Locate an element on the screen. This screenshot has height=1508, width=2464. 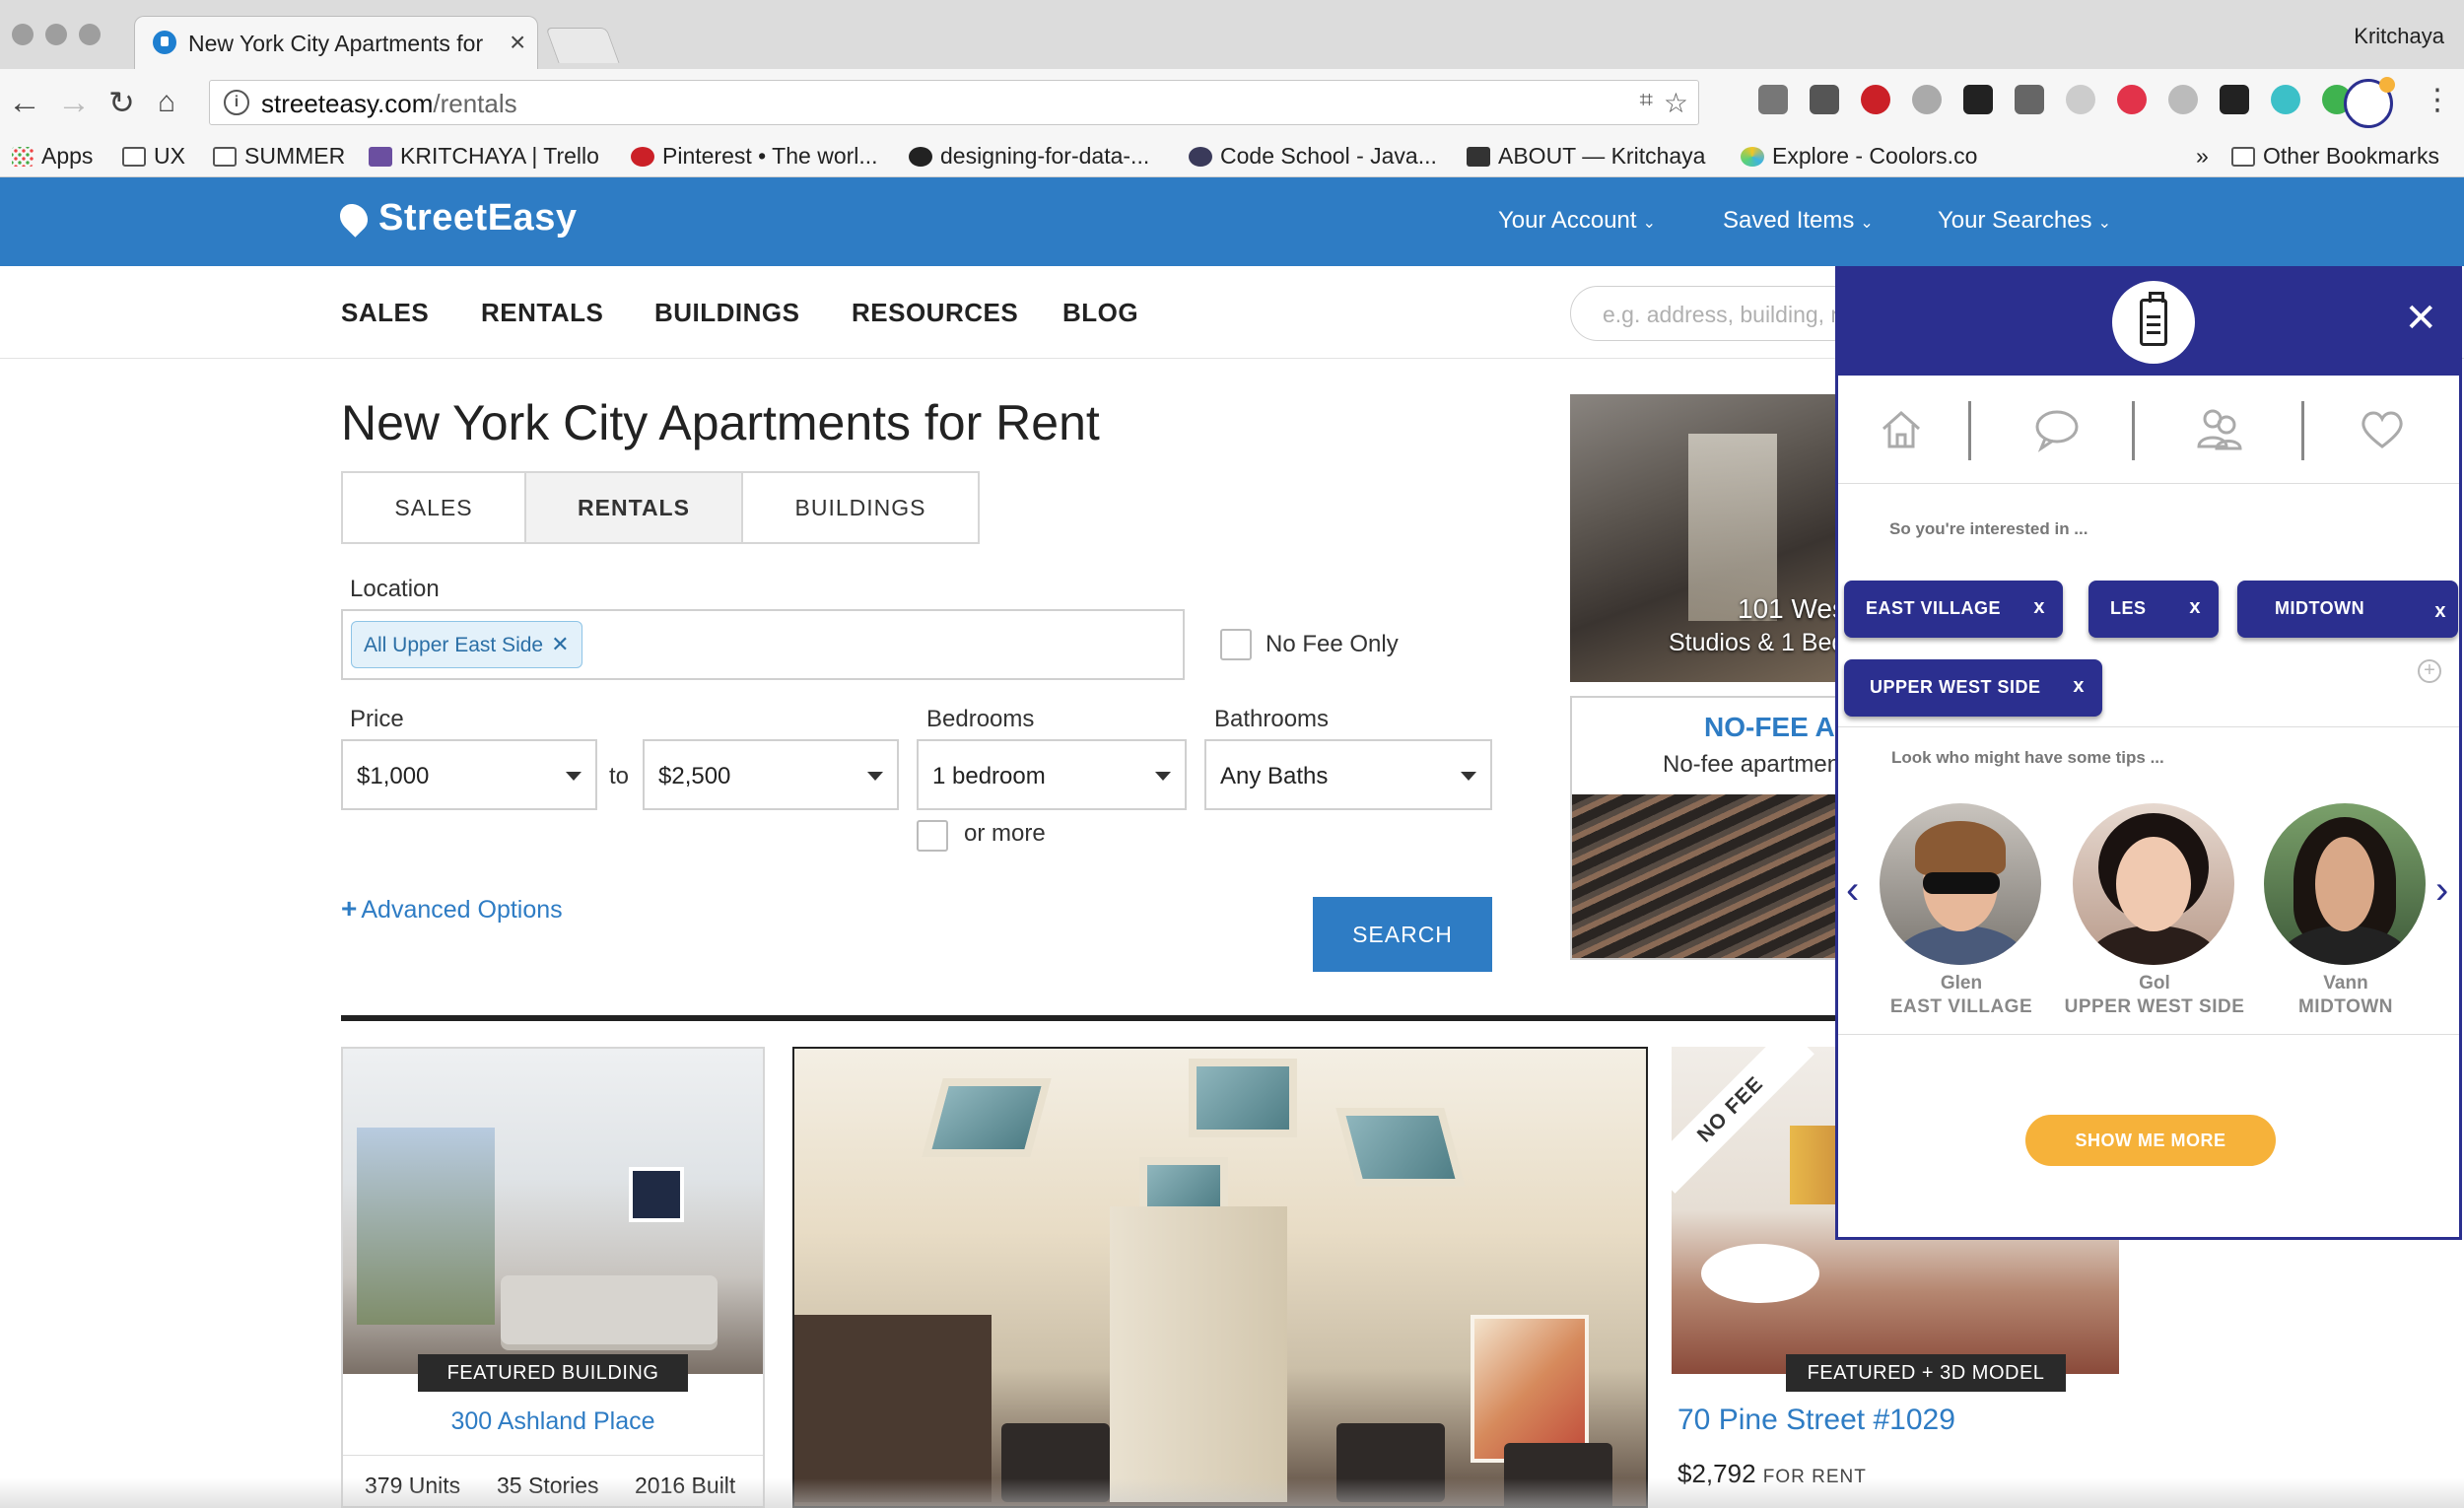
price-min-select: $1,000 is located at coordinates (469, 774).